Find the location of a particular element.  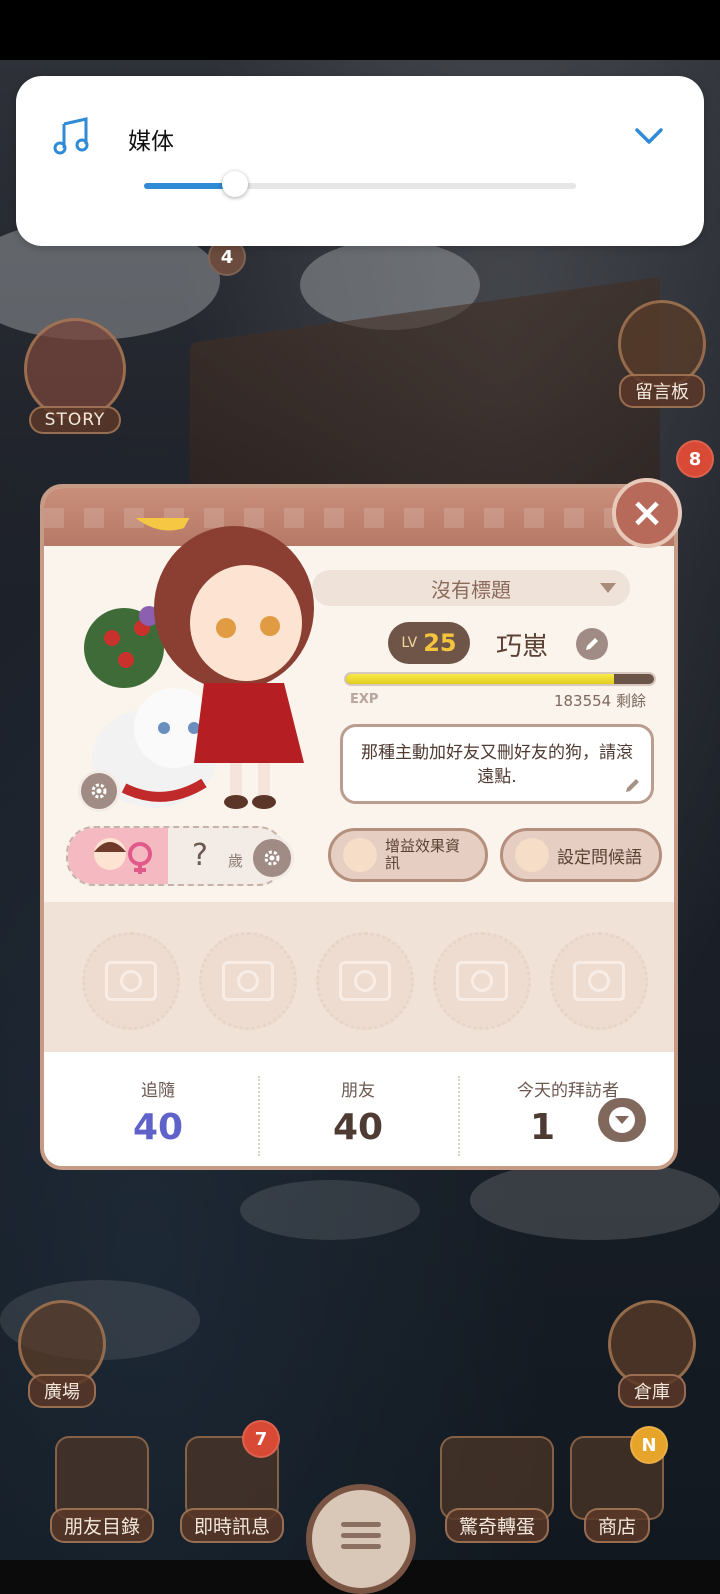

friends-label: 朋友 is located at coordinates (358, 1091).